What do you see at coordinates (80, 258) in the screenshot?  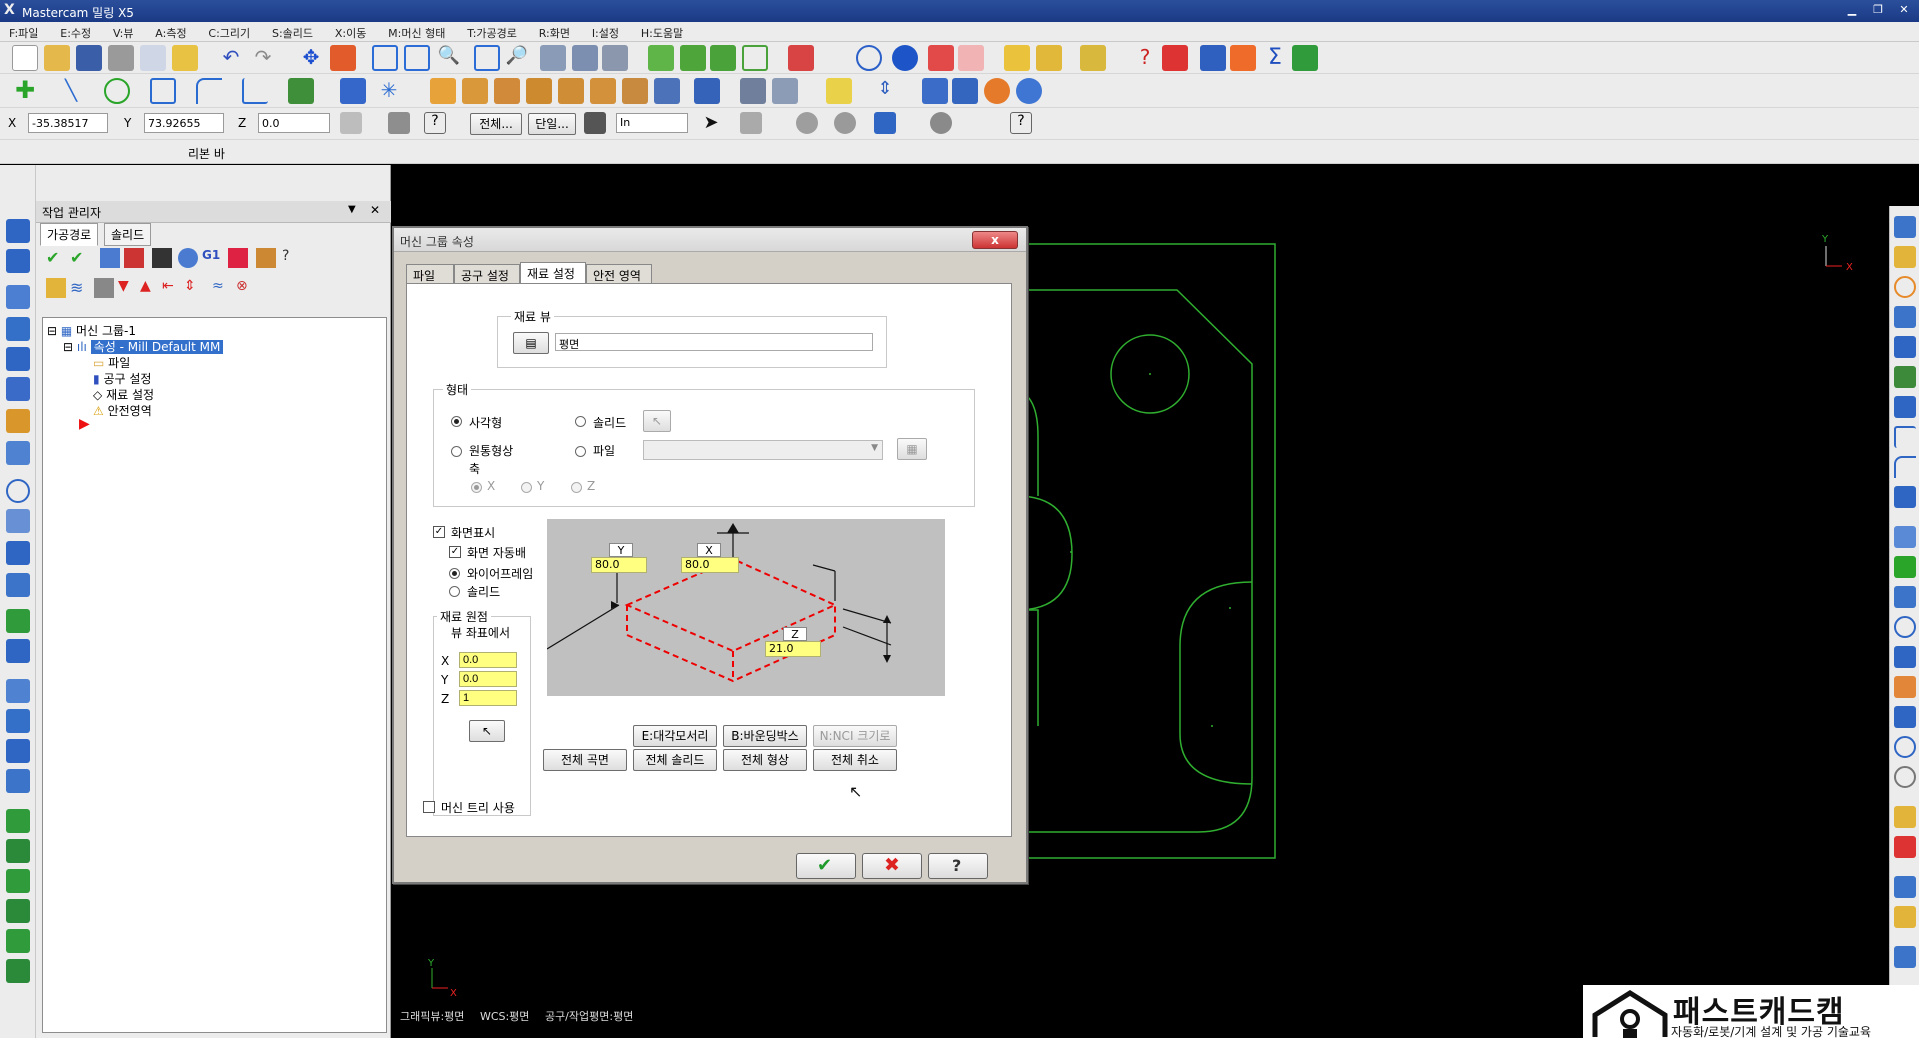 I see `select-dirty-ops-icon: ✔` at bounding box center [80, 258].